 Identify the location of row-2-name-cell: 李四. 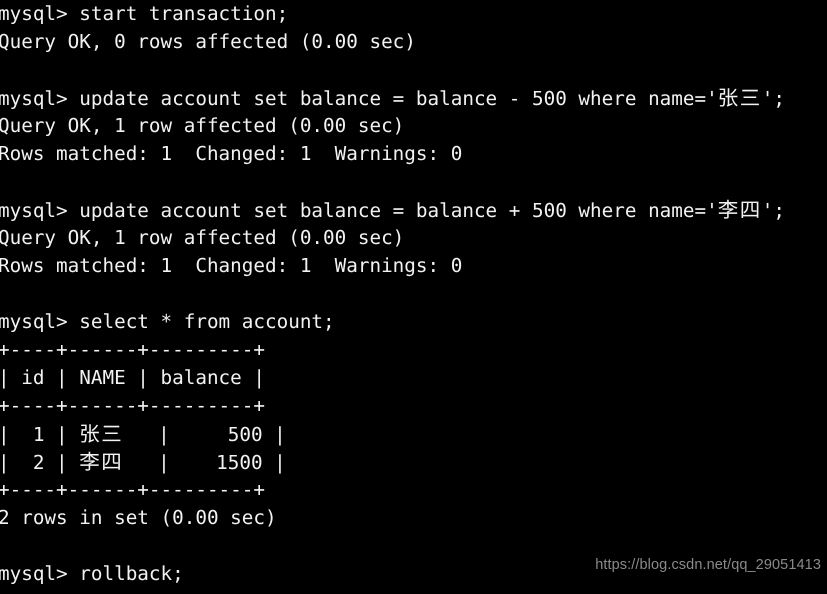
(101, 462).